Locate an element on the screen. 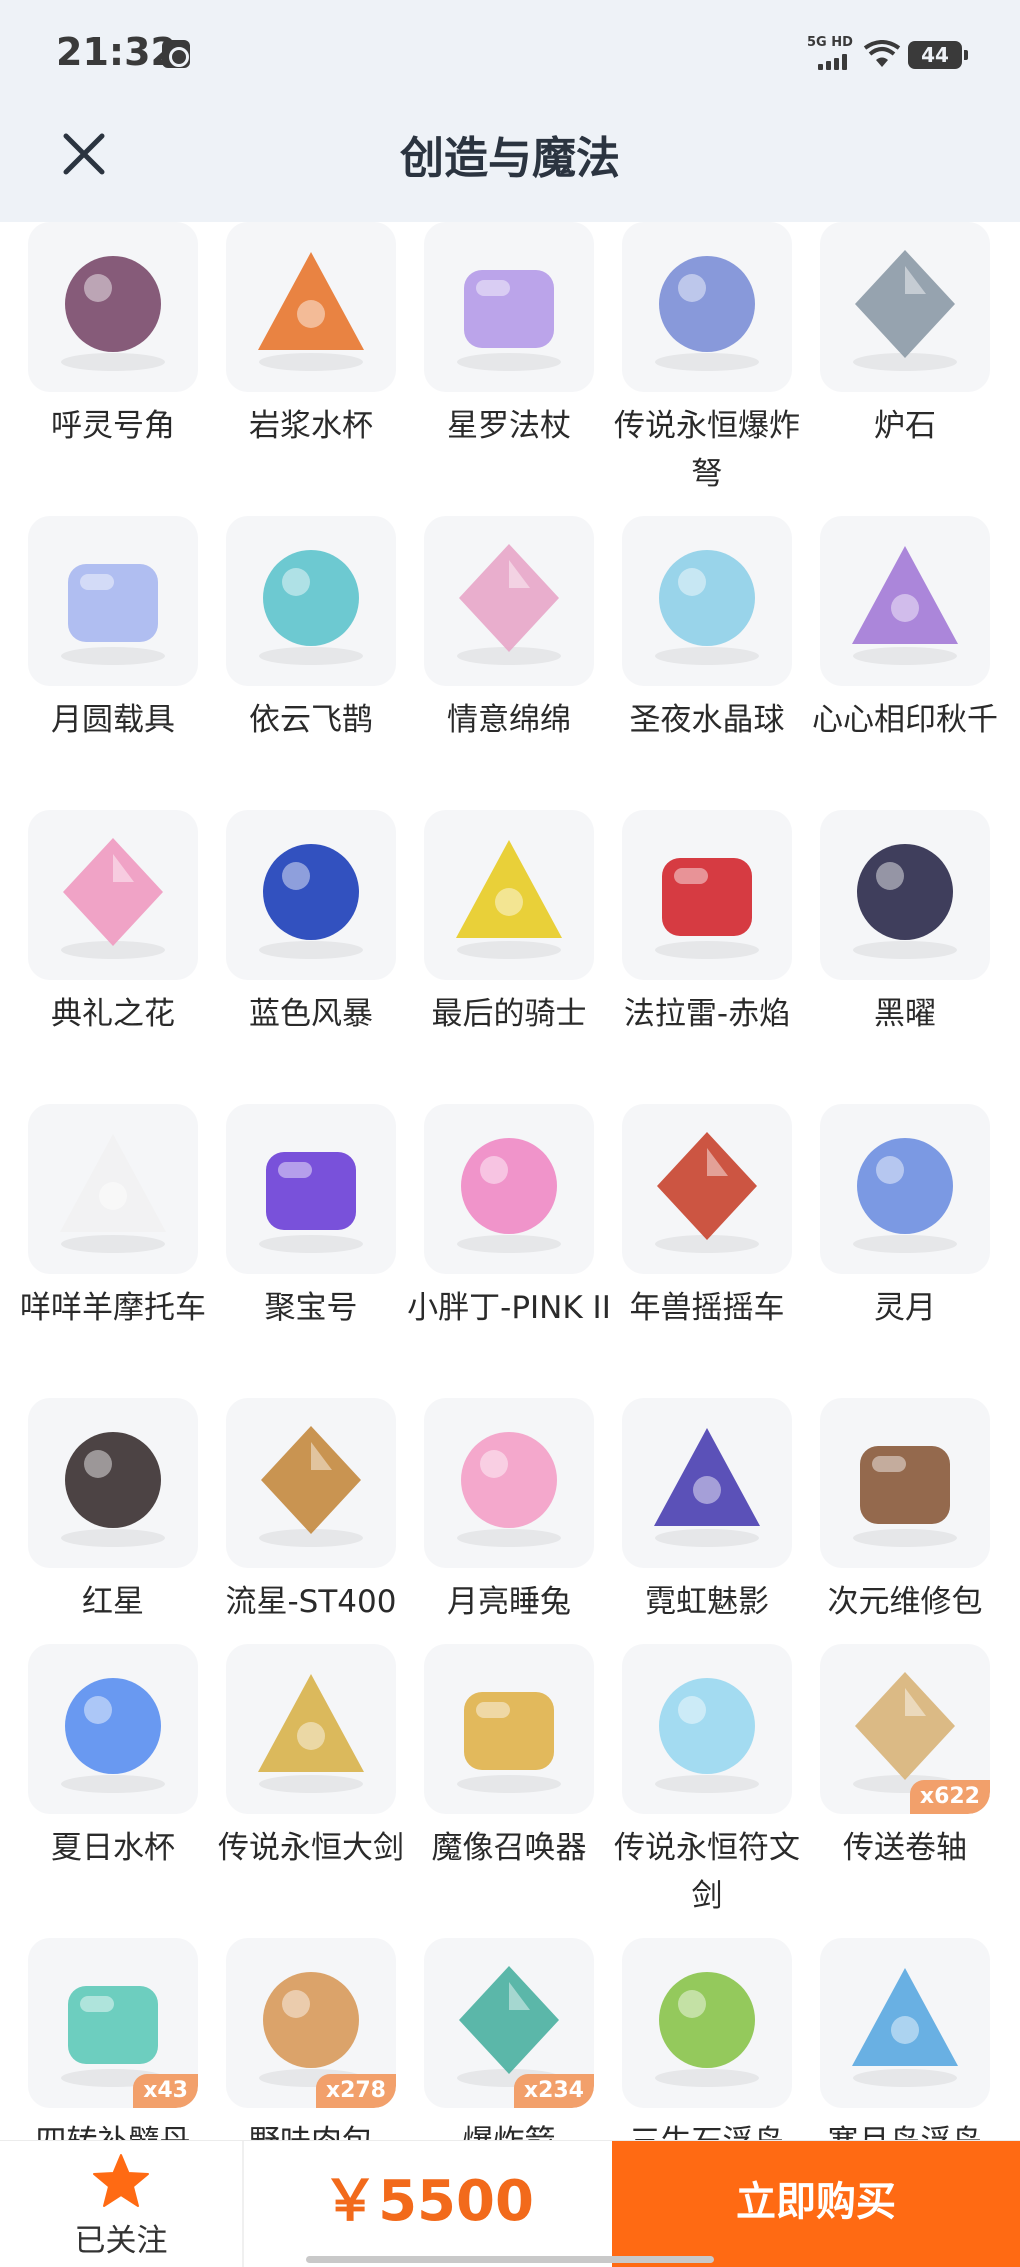  top-area: 21:32 5G HD 44 创造与魔法 is located at coordinates (510, 111).